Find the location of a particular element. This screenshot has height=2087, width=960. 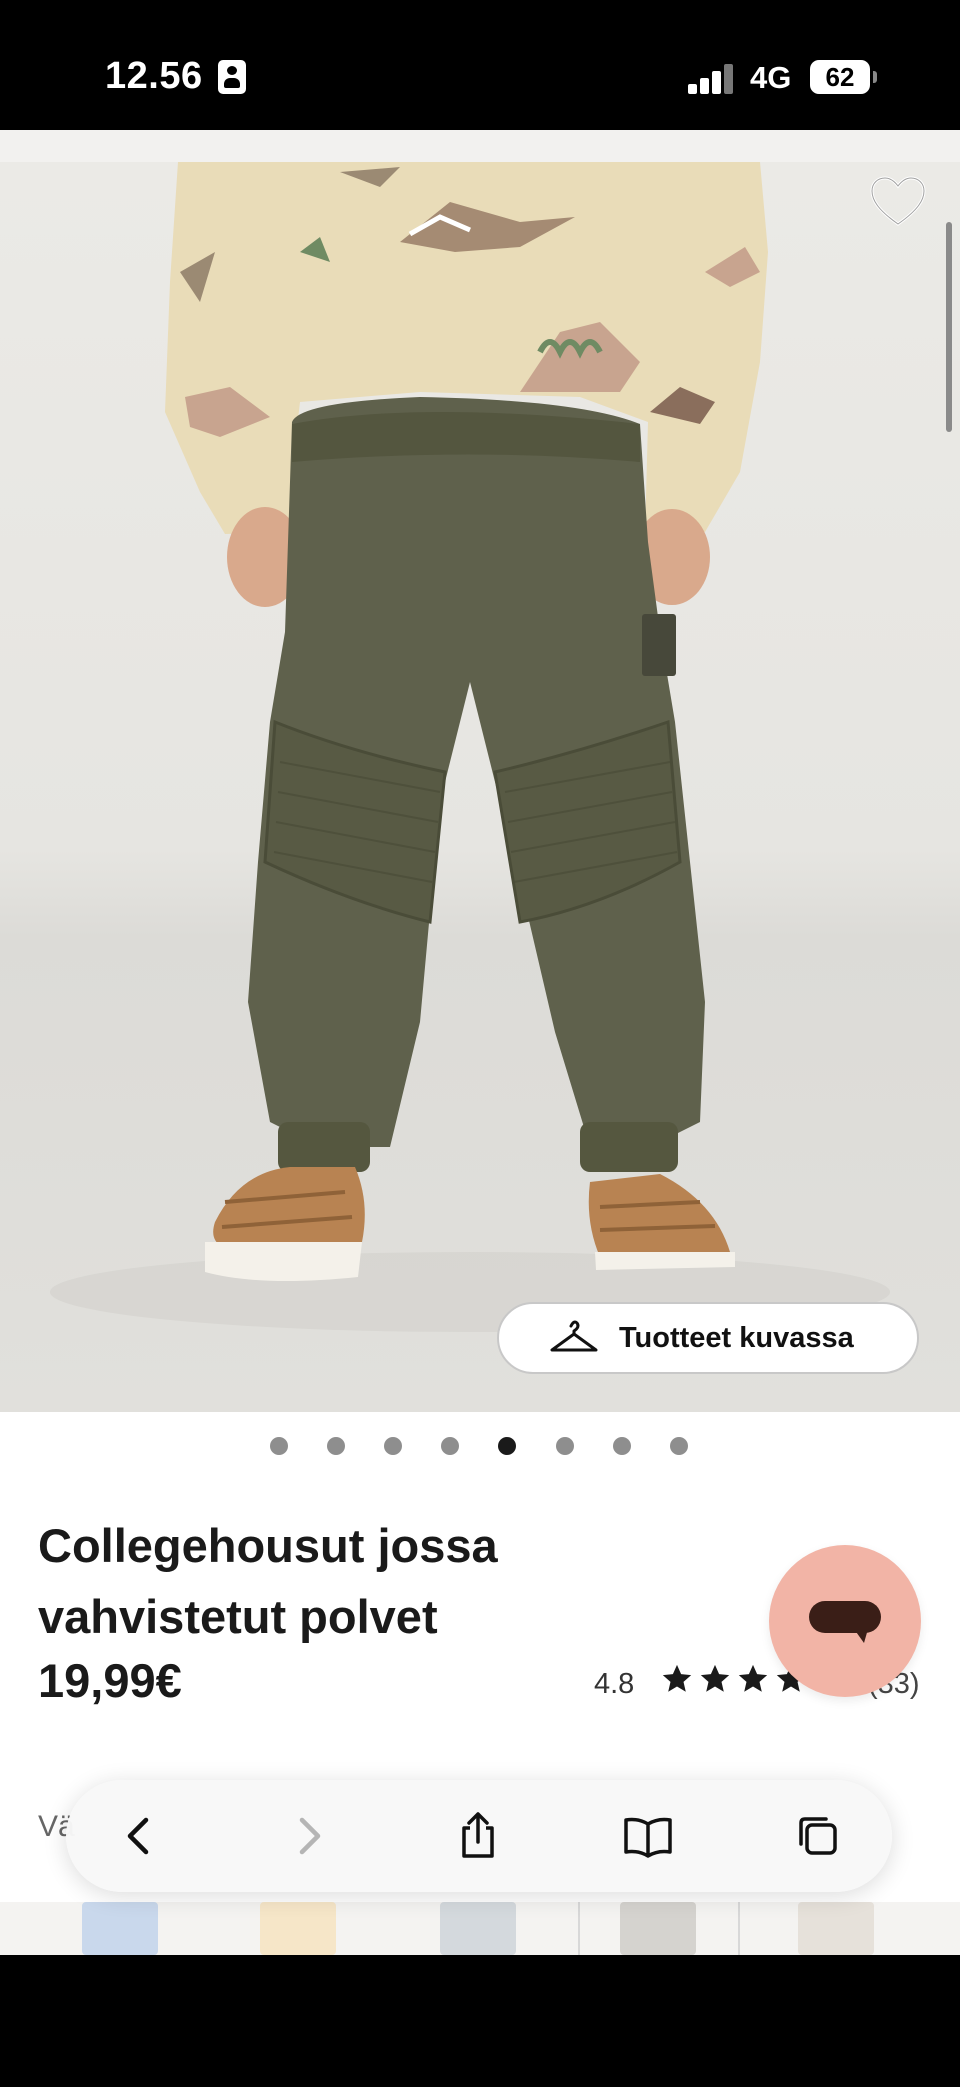

book-icon is located at coordinates (648, 1837).